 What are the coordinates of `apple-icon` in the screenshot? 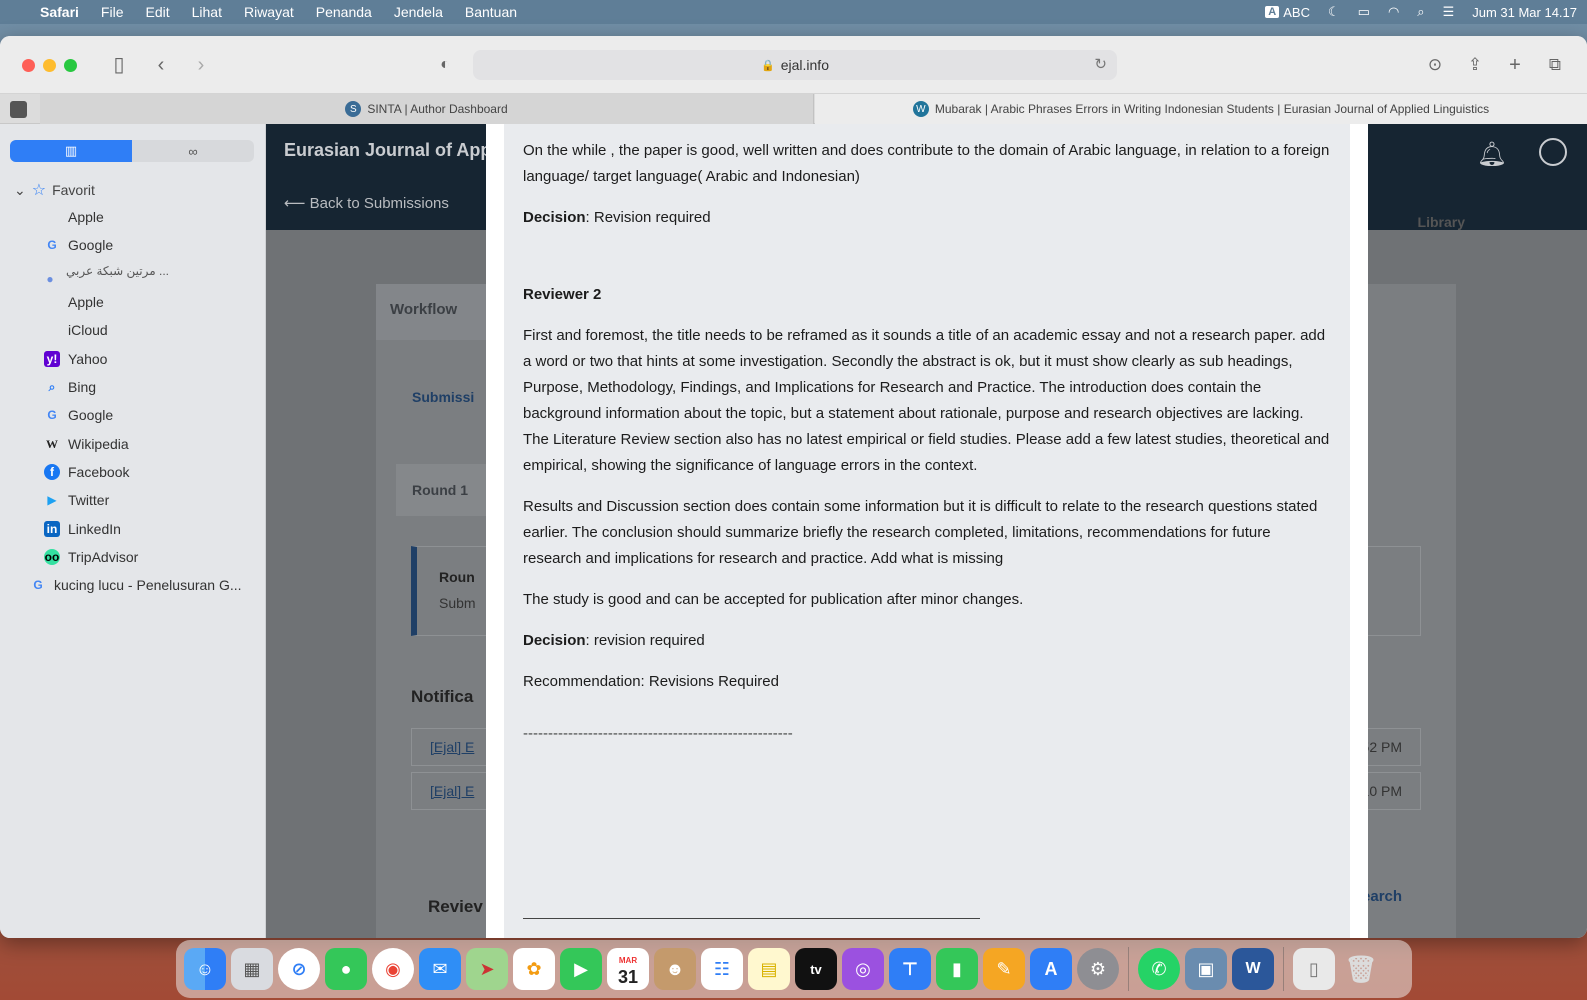 It's located at (52, 330).